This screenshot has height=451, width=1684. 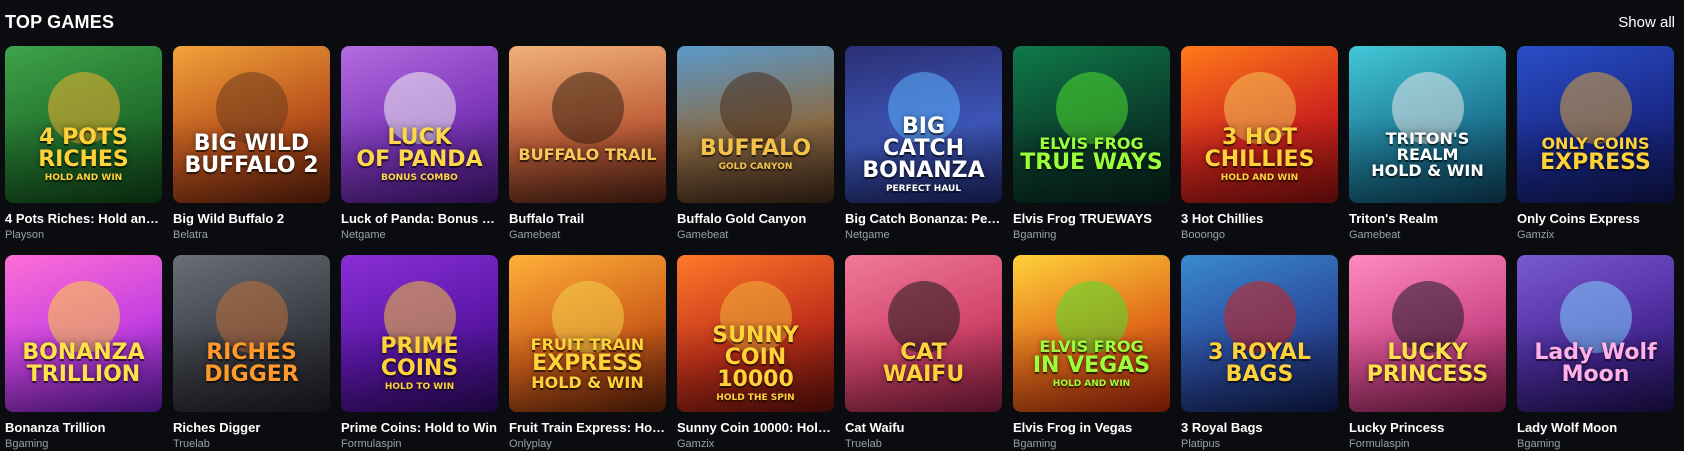 What do you see at coordinates (251, 124) in the screenshot?
I see `game-thumbnail: BIG WILD BUFFALO 2` at bounding box center [251, 124].